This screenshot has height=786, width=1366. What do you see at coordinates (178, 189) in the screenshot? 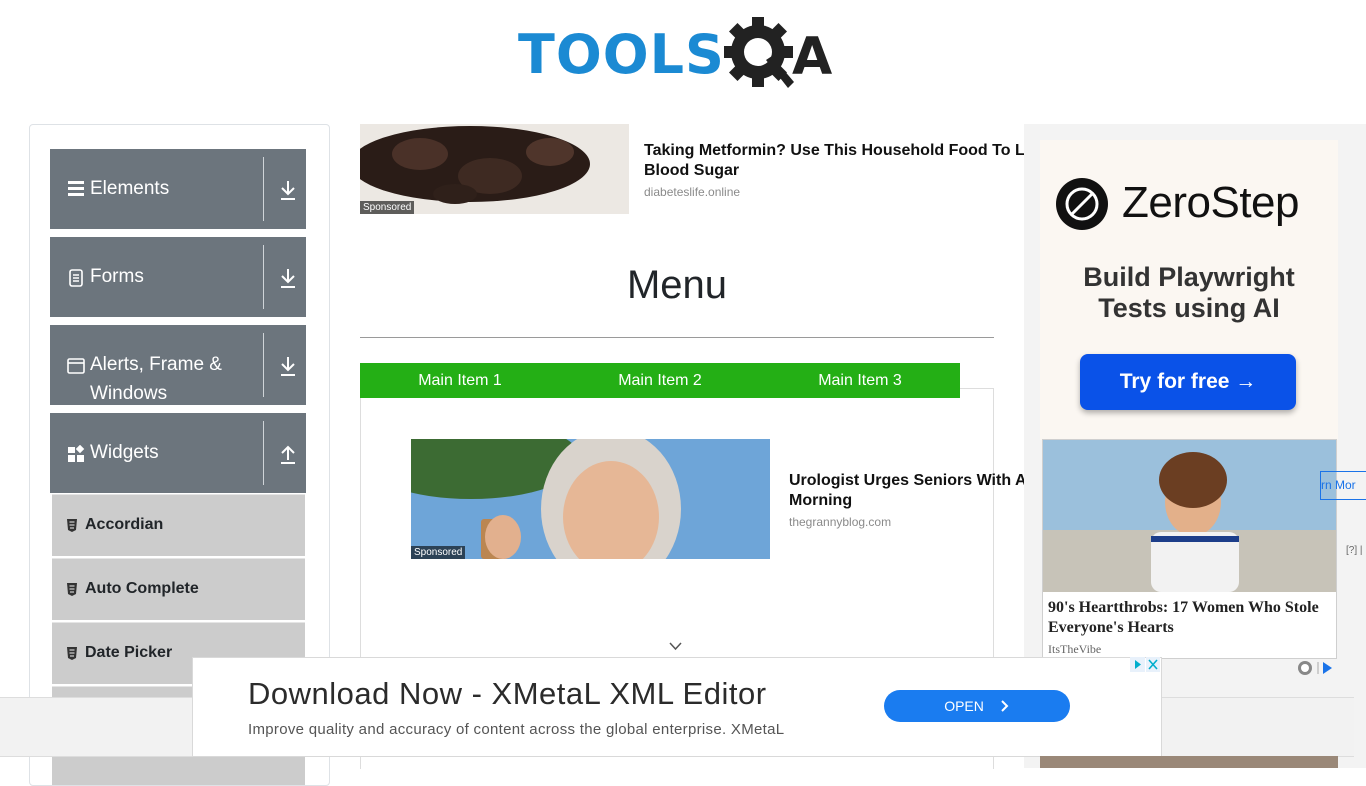
I see `sidebar-group-elements: Elements` at bounding box center [178, 189].